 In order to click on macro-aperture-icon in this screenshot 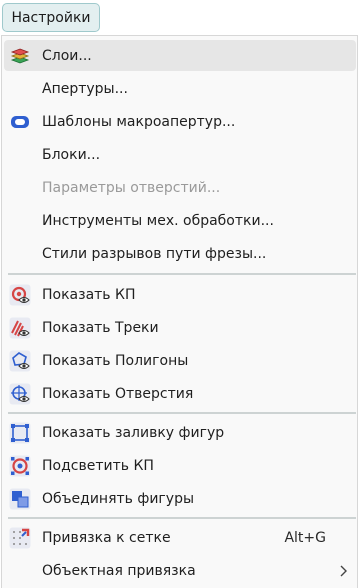, I will do `click(20, 122)`.